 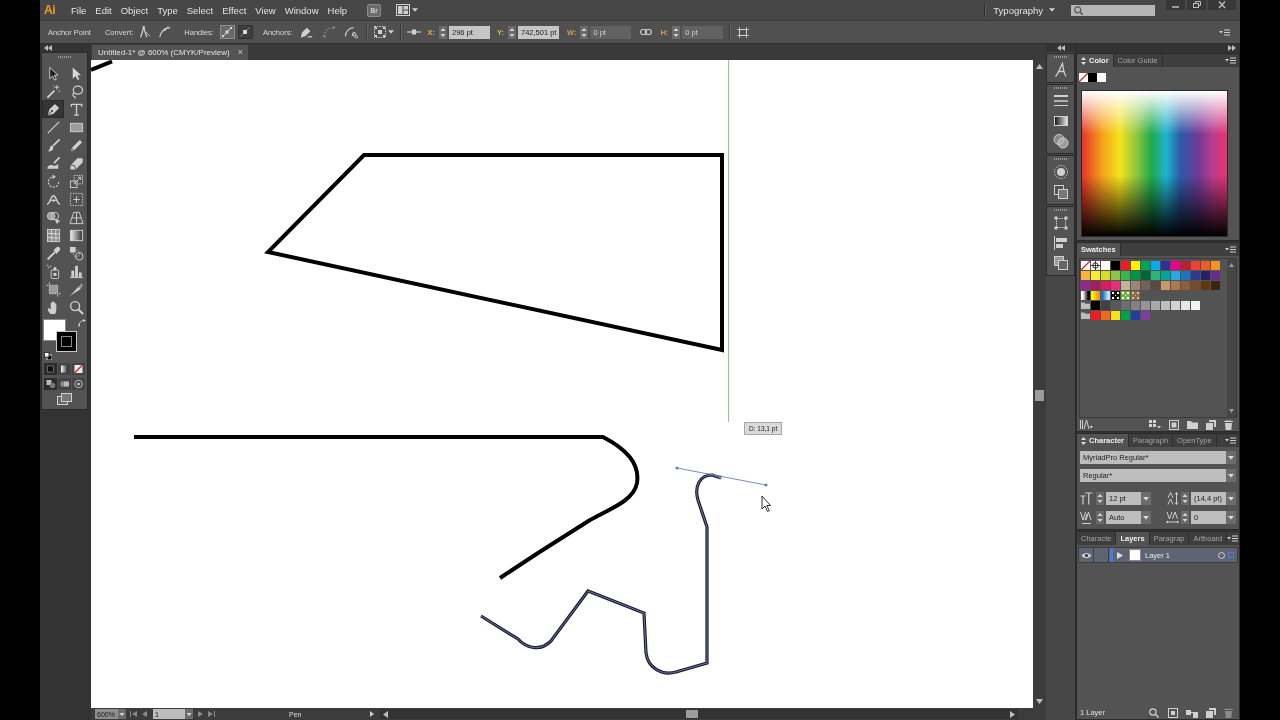 I want to click on disclosure-triangle-icon, so click(x=1120, y=555).